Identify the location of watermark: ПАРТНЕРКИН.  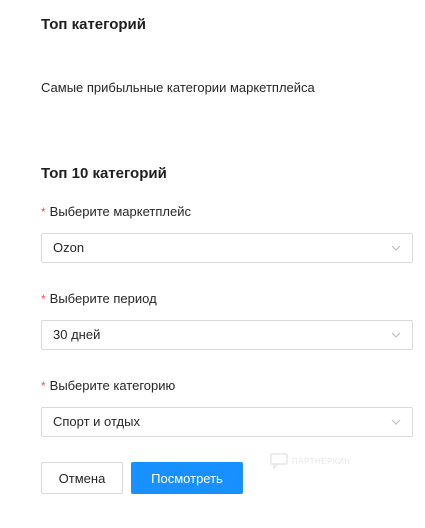
(310, 461).